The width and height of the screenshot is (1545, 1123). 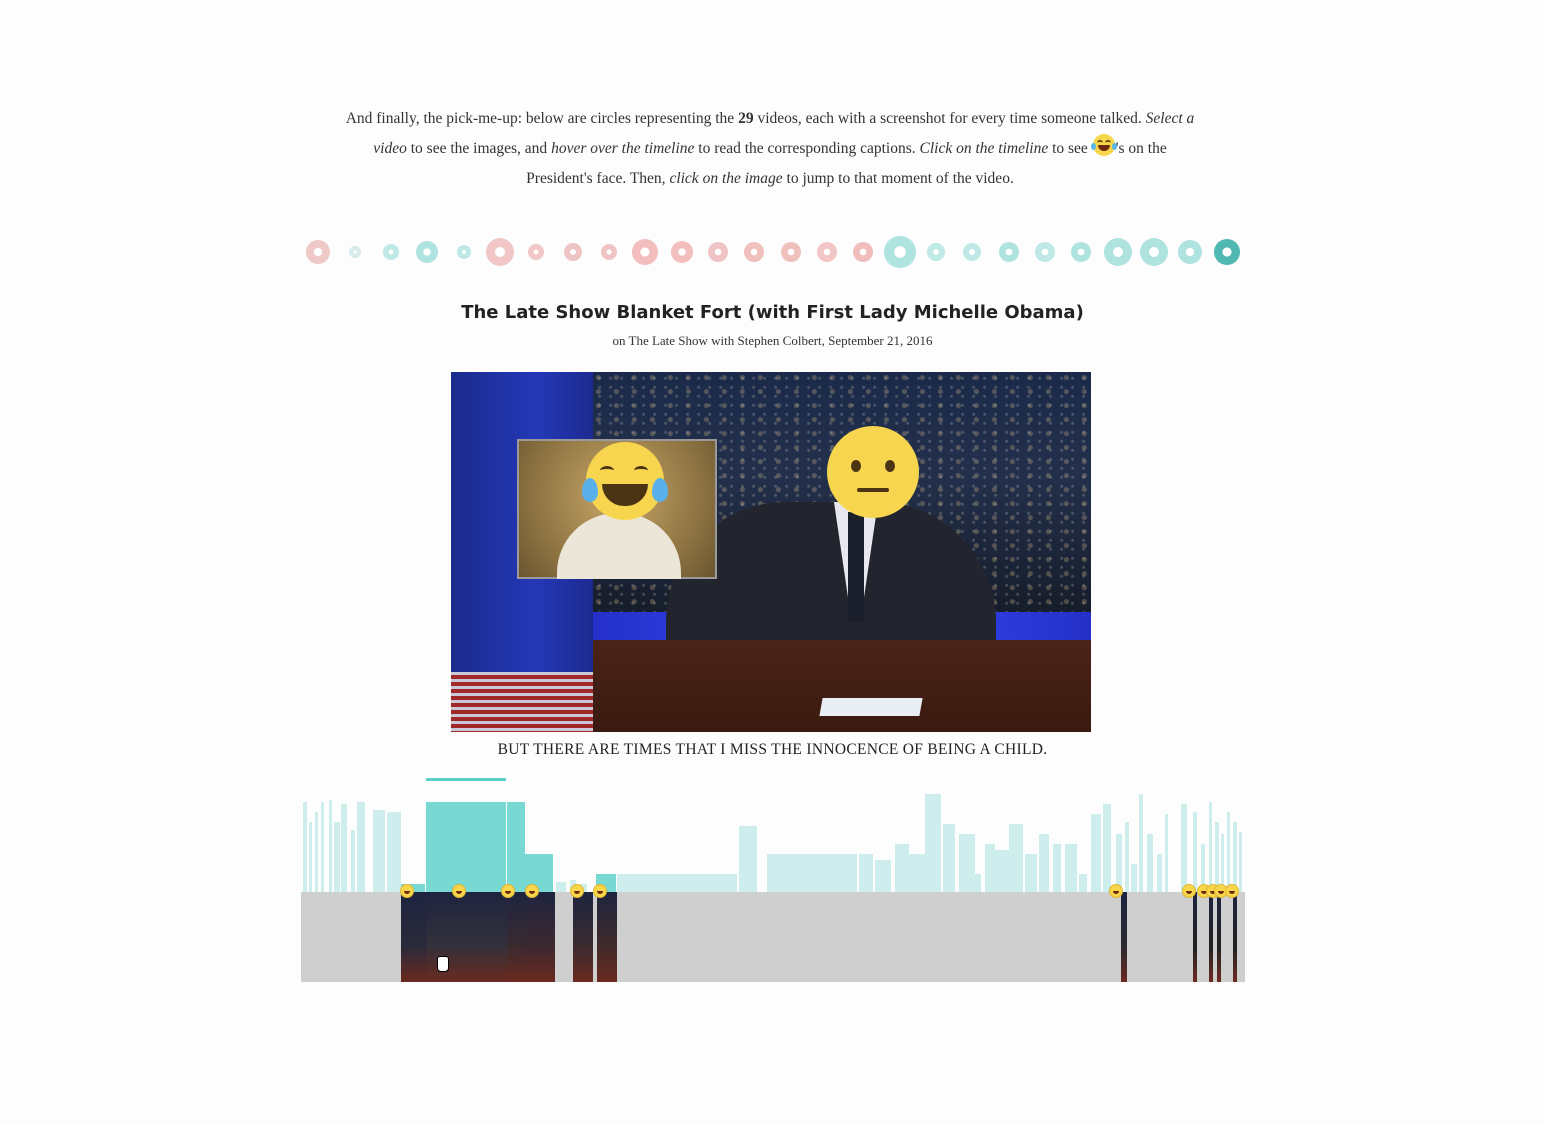 What do you see at coordinates (443, 964) in the screenshot?
I see `pointer-cursor-icon` at bounding box center [443, 964].